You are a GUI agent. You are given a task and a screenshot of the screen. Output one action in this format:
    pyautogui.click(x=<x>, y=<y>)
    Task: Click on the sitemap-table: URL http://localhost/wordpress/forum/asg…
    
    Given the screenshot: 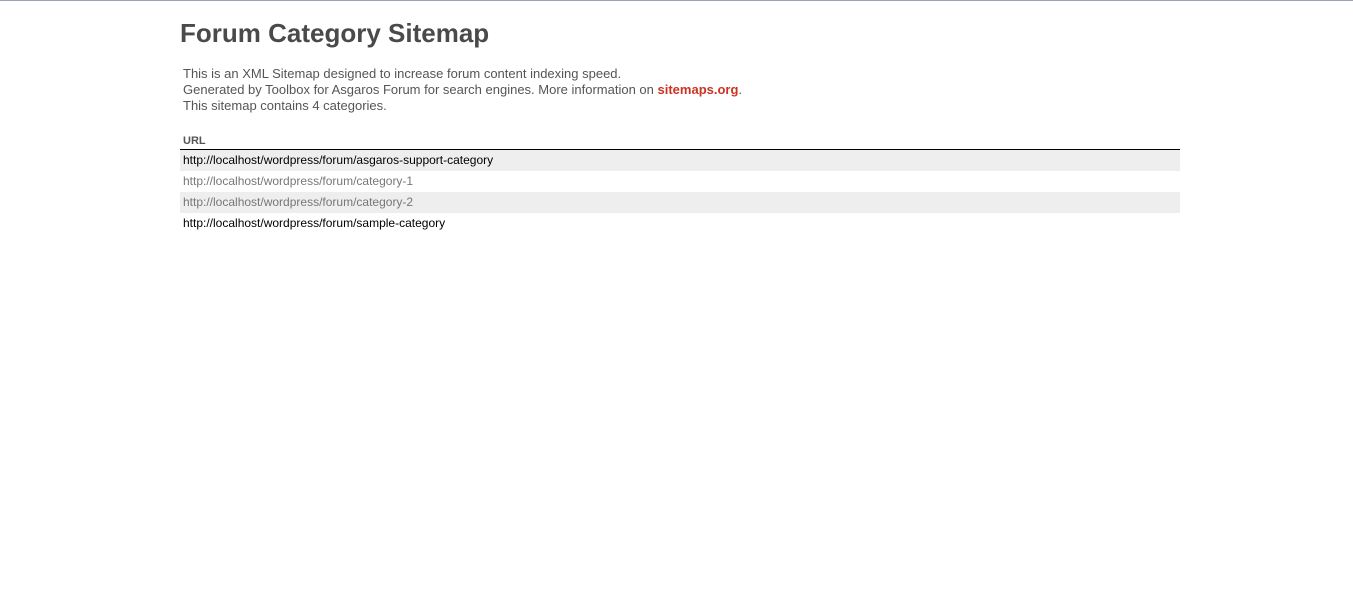 What is the action you would take?
    pyautogui.click(x=680, y=184)
    